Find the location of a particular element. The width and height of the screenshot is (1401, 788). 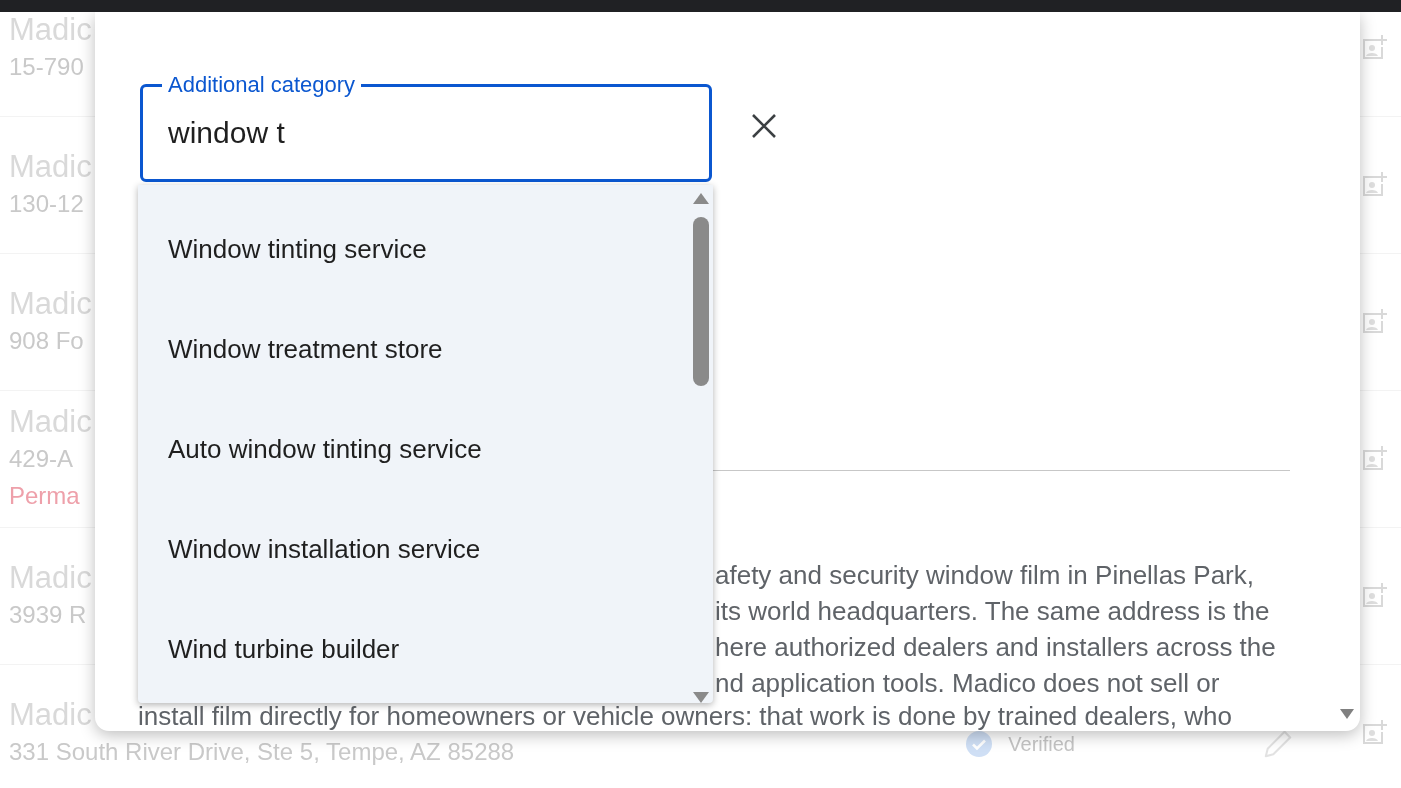

suggestion-item: Window installation service is located at coordinates (413, 549).